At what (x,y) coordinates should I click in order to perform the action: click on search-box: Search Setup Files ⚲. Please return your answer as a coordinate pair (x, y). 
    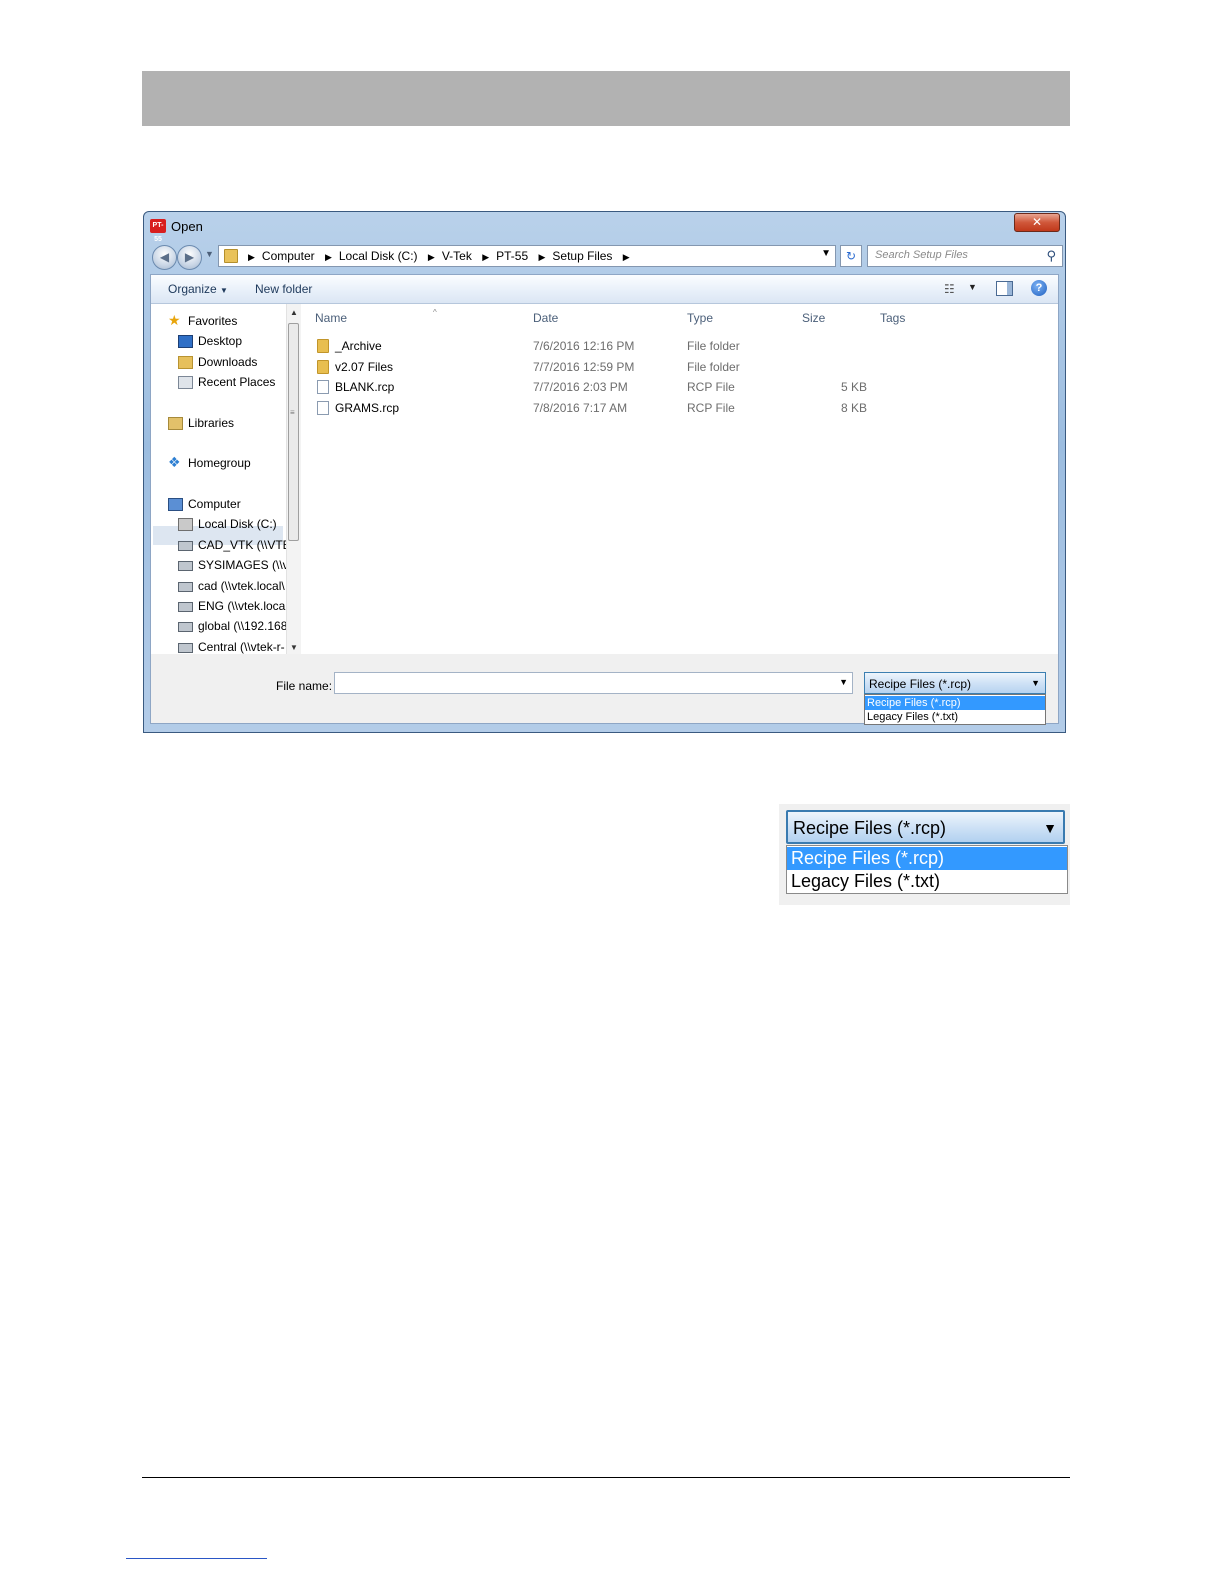
    Looking at the image, I should click on (965, 256).